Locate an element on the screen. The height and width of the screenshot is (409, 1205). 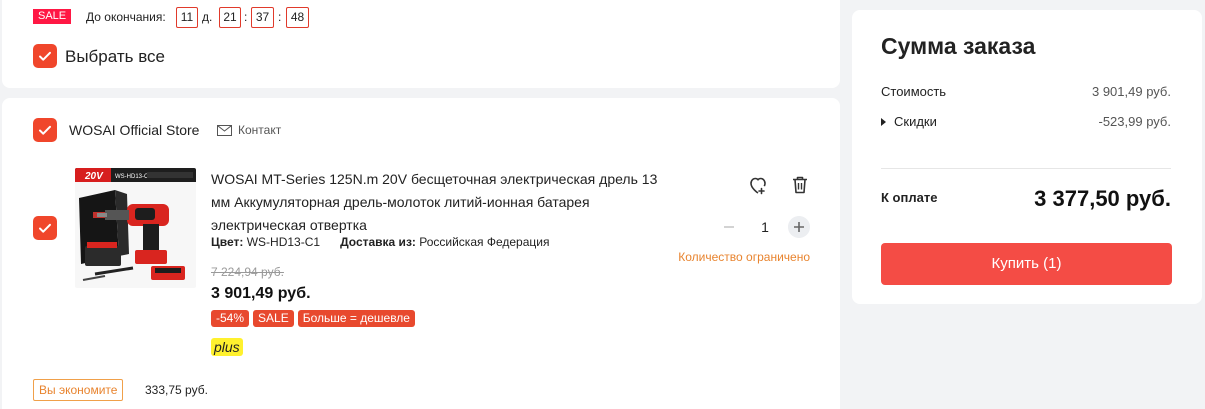
heart-add-icon is located at coordinates (758, 185).